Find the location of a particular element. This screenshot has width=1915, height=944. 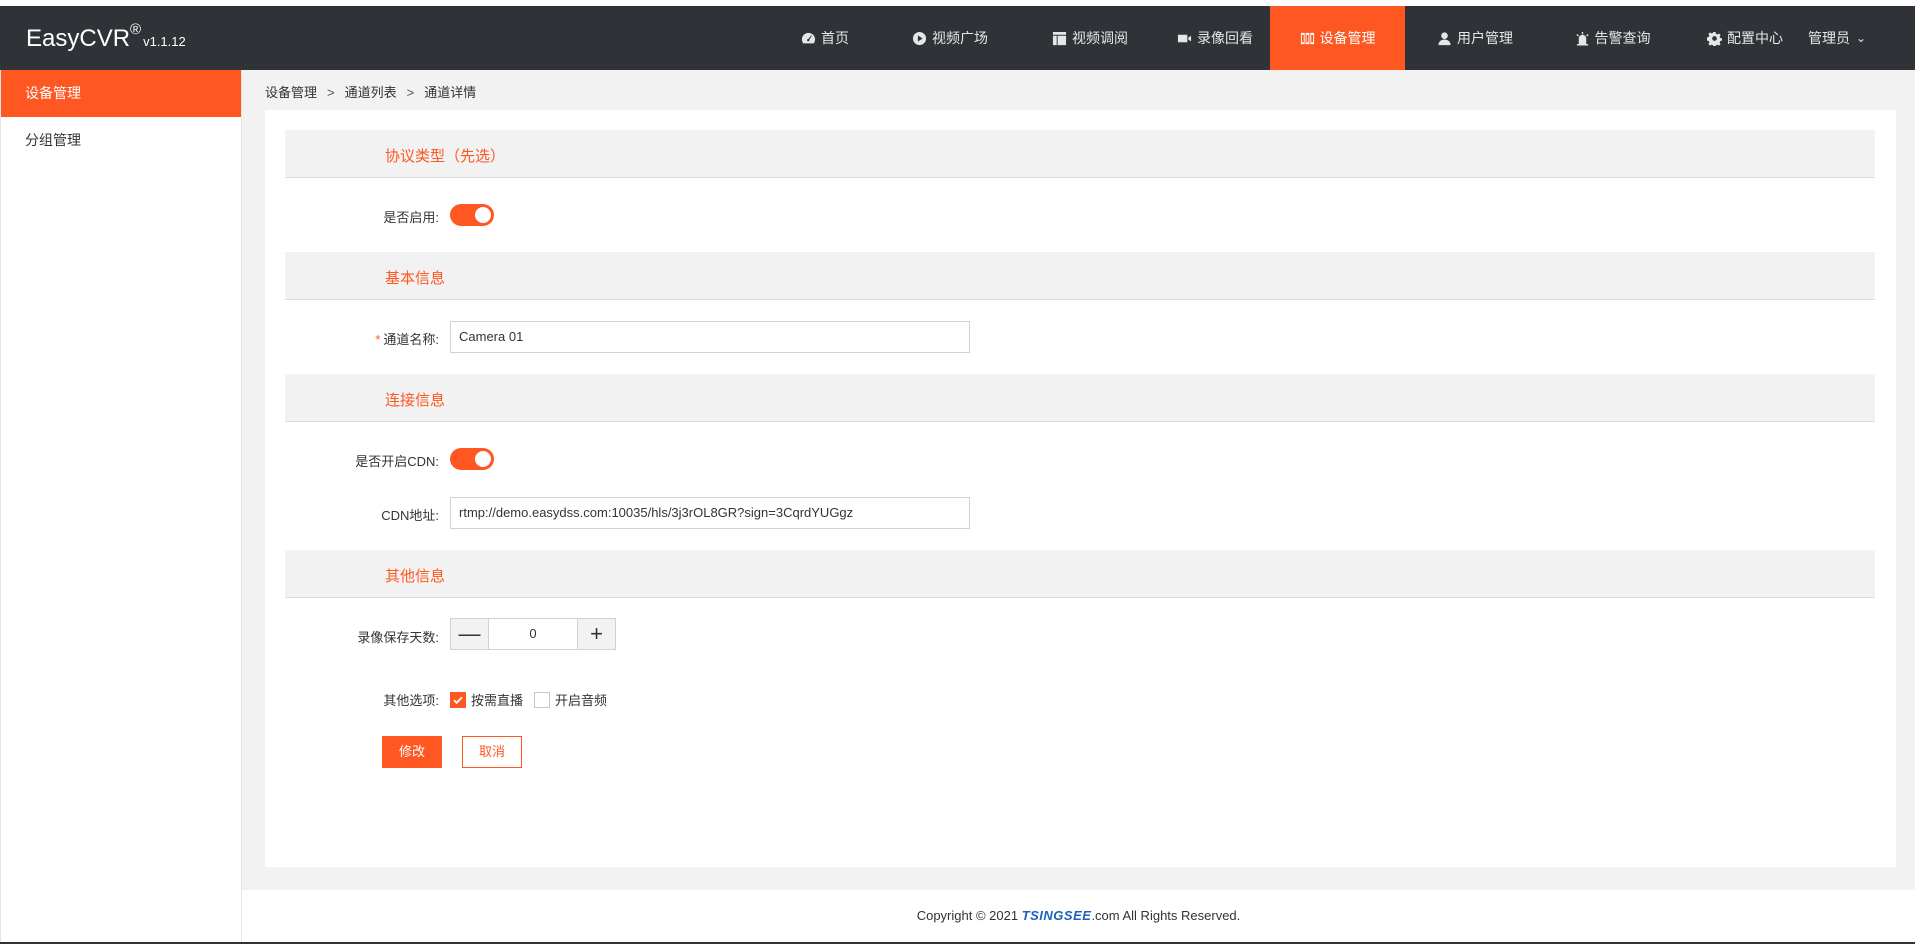

sidebar-item-label: 分组管理 is located at coordinates (53, 140).